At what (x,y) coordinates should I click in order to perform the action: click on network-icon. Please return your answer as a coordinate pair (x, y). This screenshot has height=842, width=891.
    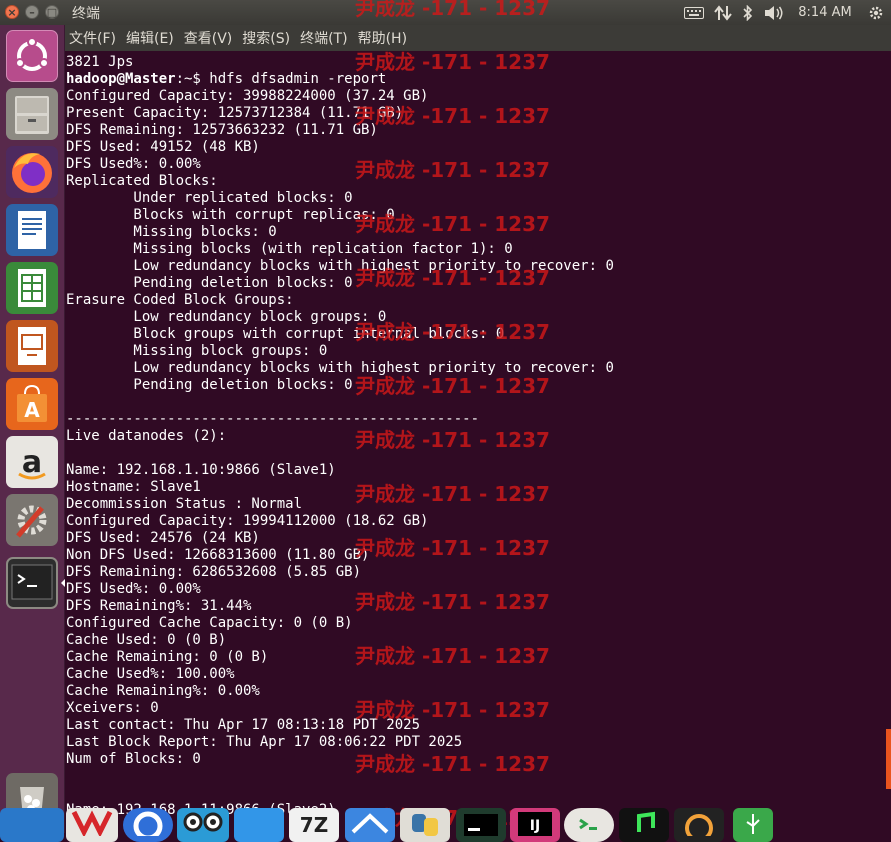
    Looking at the image, I should click on (723, 12).